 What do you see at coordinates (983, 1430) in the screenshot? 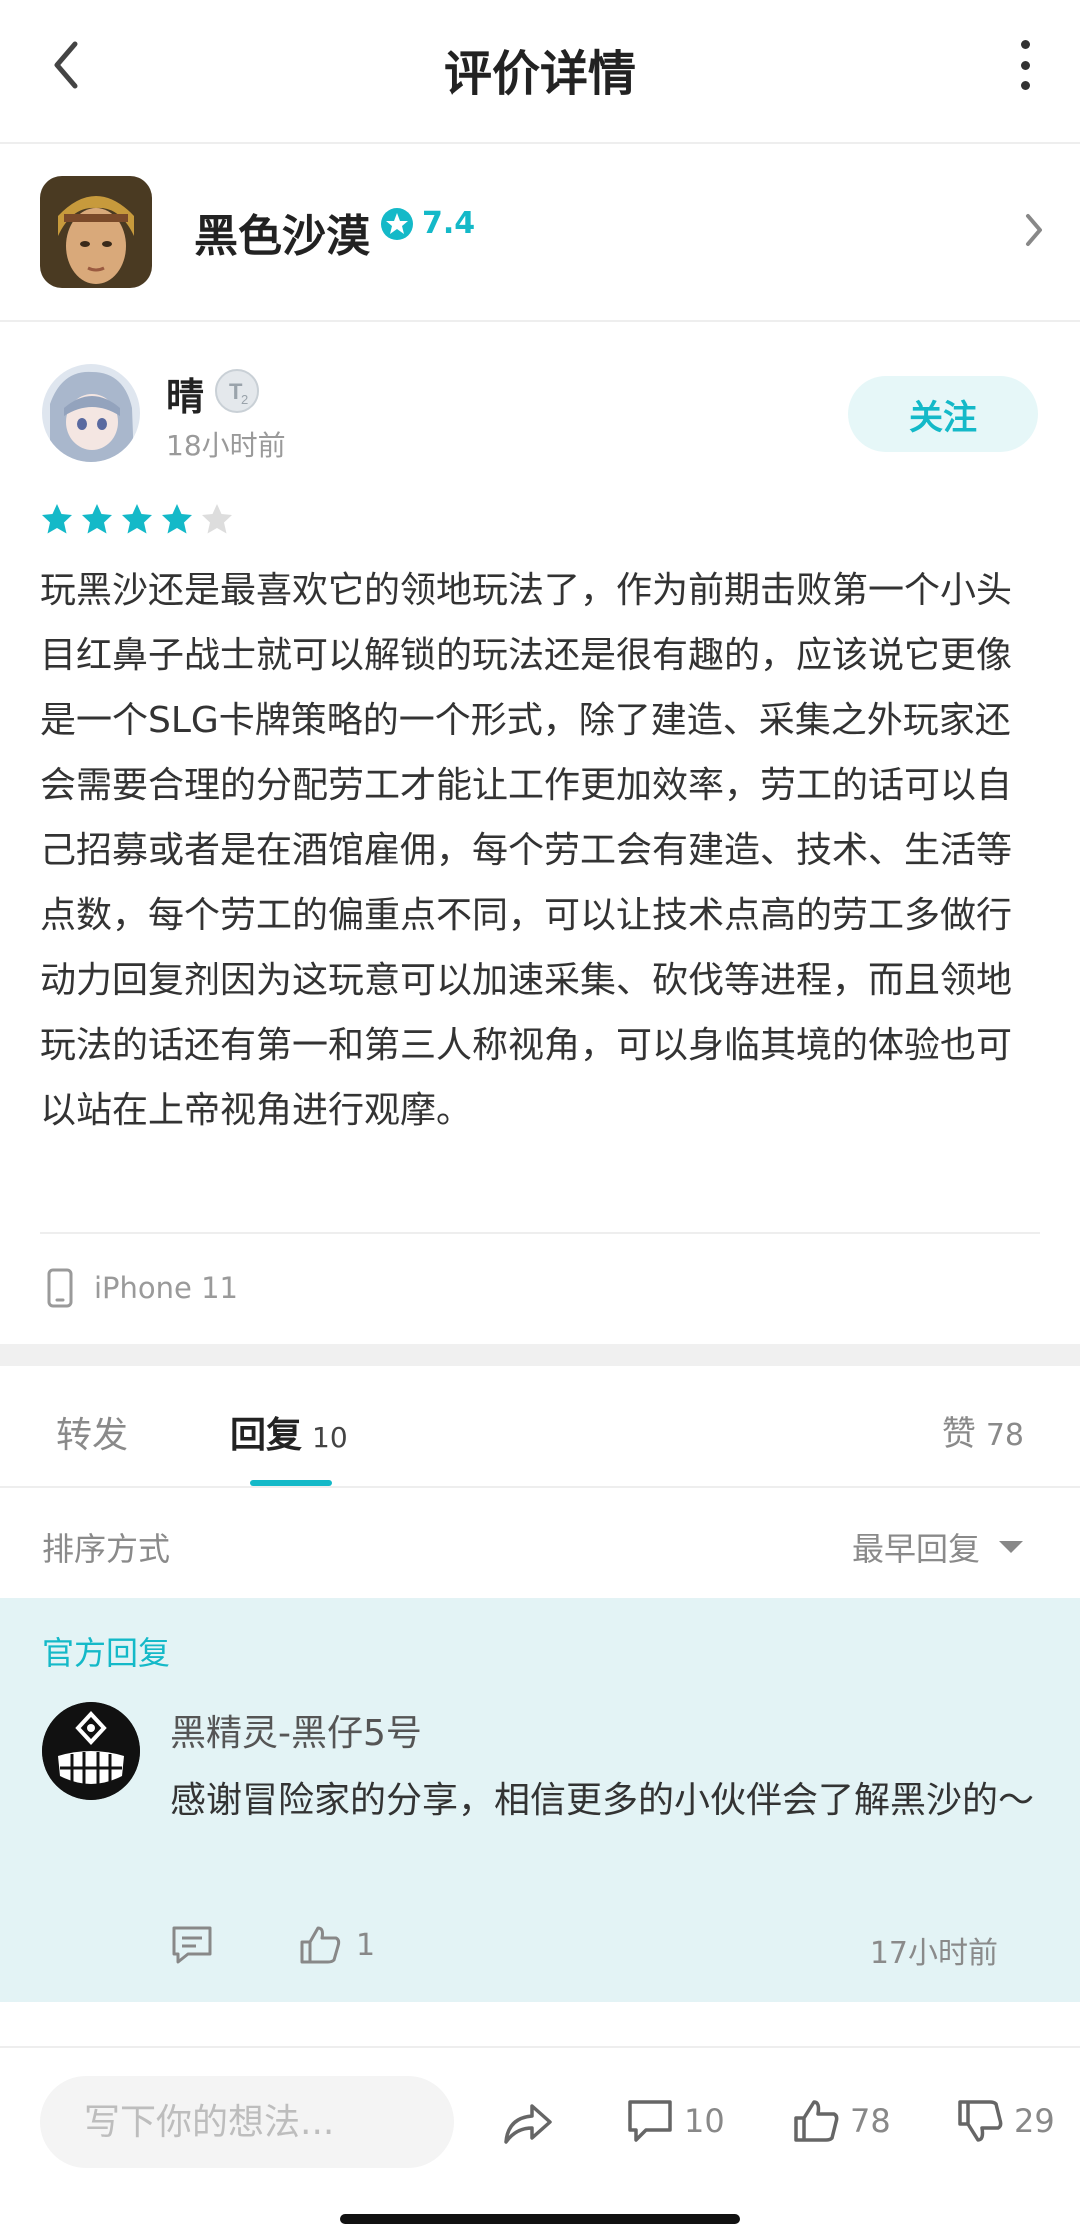
I see `tab-likes: 赞 78` at bounding box center [983, 1430].